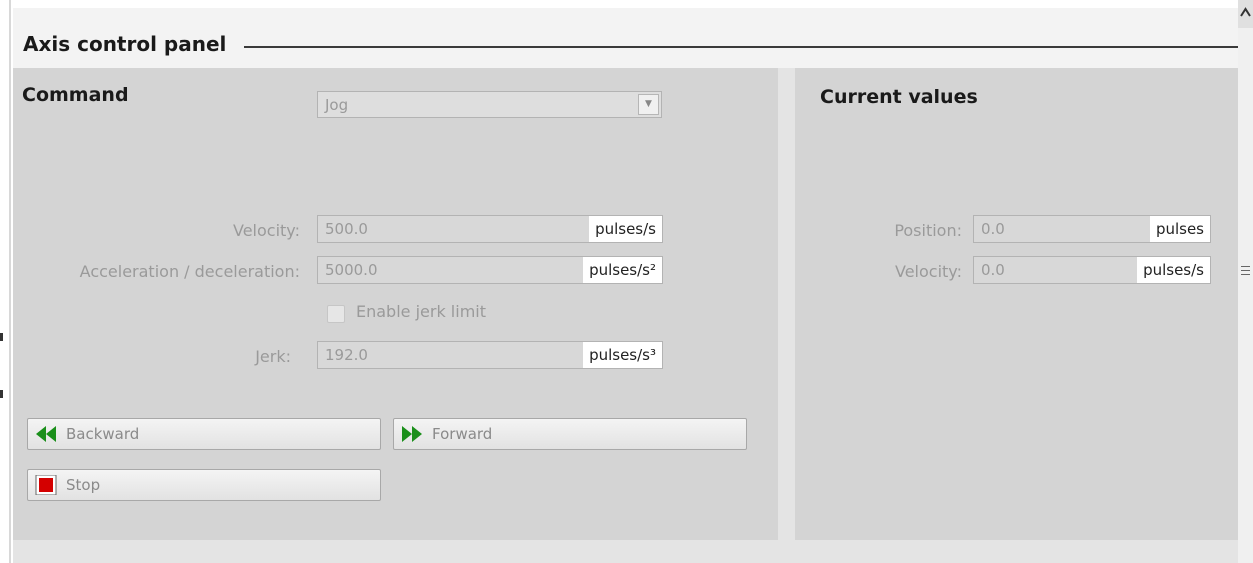 This screenshot has width=1253, height=563. Describe the element at coordinates (189, 271) in the screenshot. I see `acceleration-label: Acceleration / deceleration:` at that location.